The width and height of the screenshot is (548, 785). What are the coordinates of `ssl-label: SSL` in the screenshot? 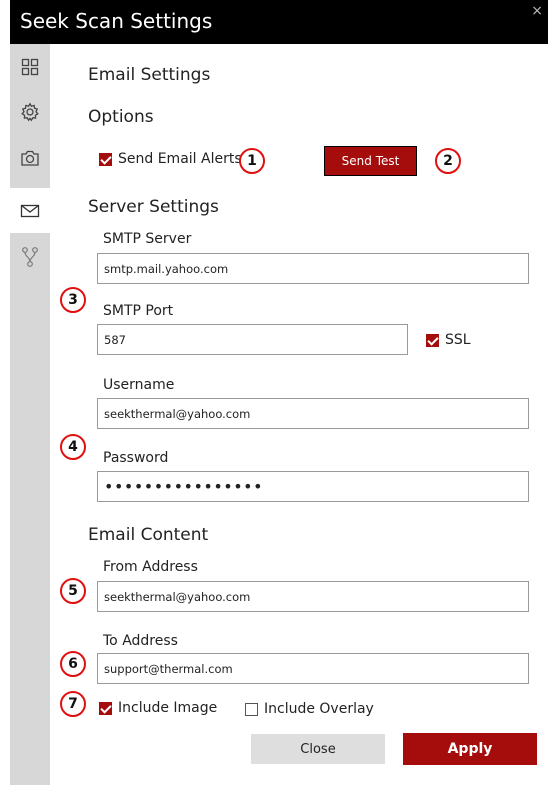 It's located at (458, 340).